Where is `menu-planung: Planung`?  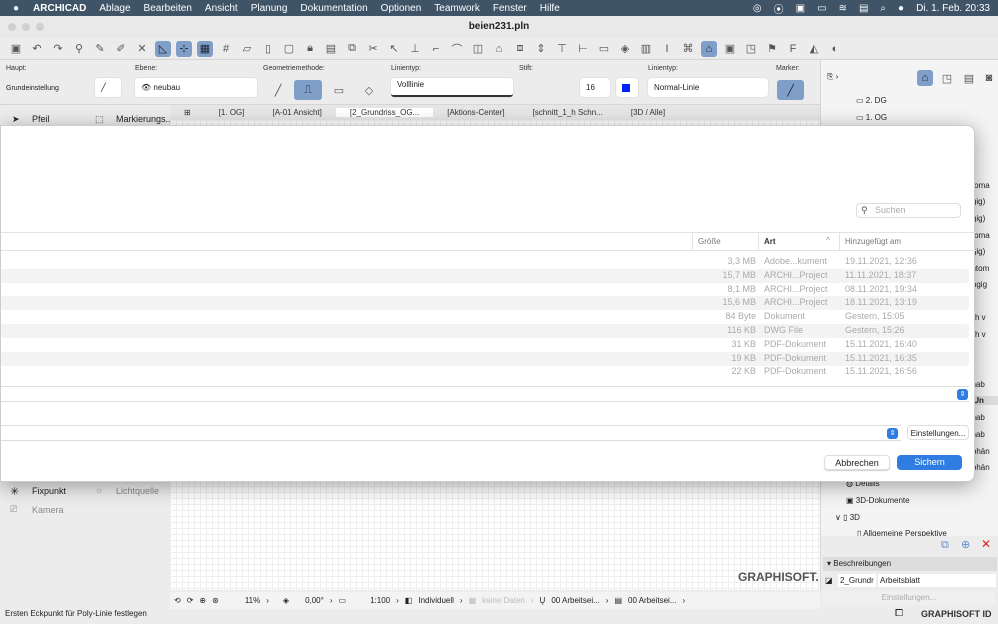 menu-planung: Planung is located at coordinates (269, 8).